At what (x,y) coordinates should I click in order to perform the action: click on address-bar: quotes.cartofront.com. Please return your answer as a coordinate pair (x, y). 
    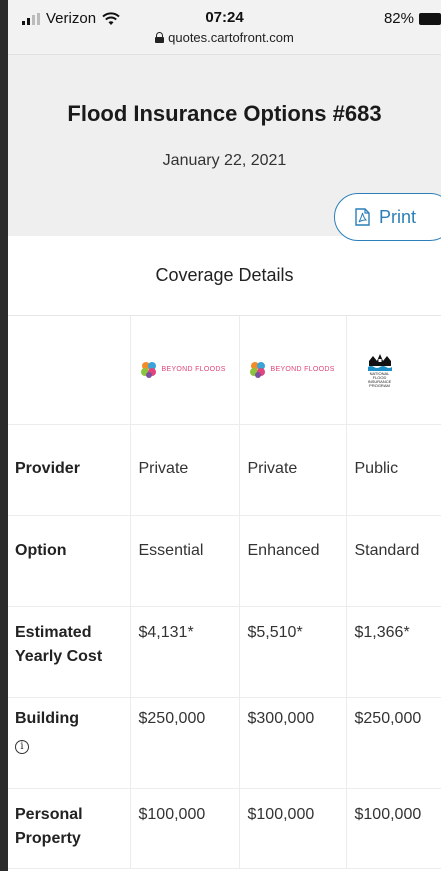
    Looking at the image, I should click on (224, 37).